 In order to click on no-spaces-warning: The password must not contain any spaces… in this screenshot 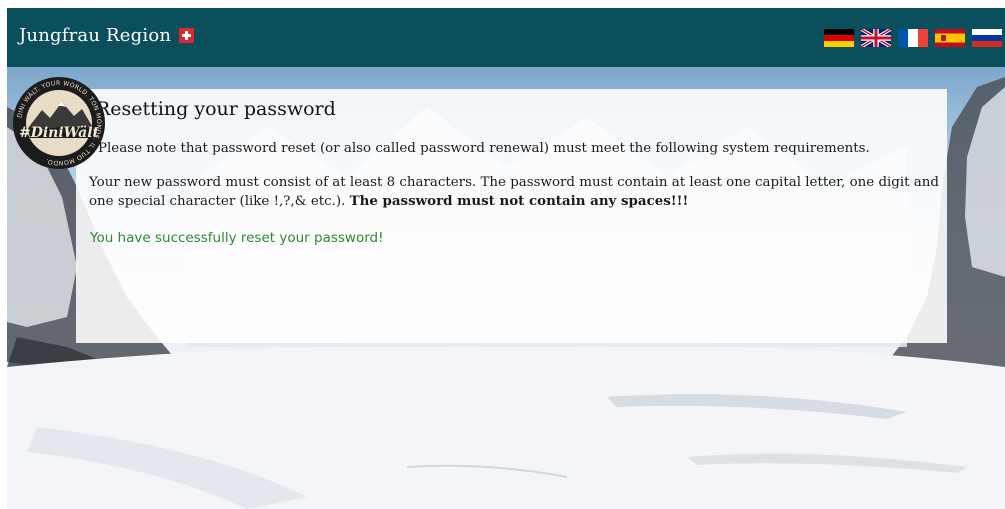, I will do `click(519, 201)`.